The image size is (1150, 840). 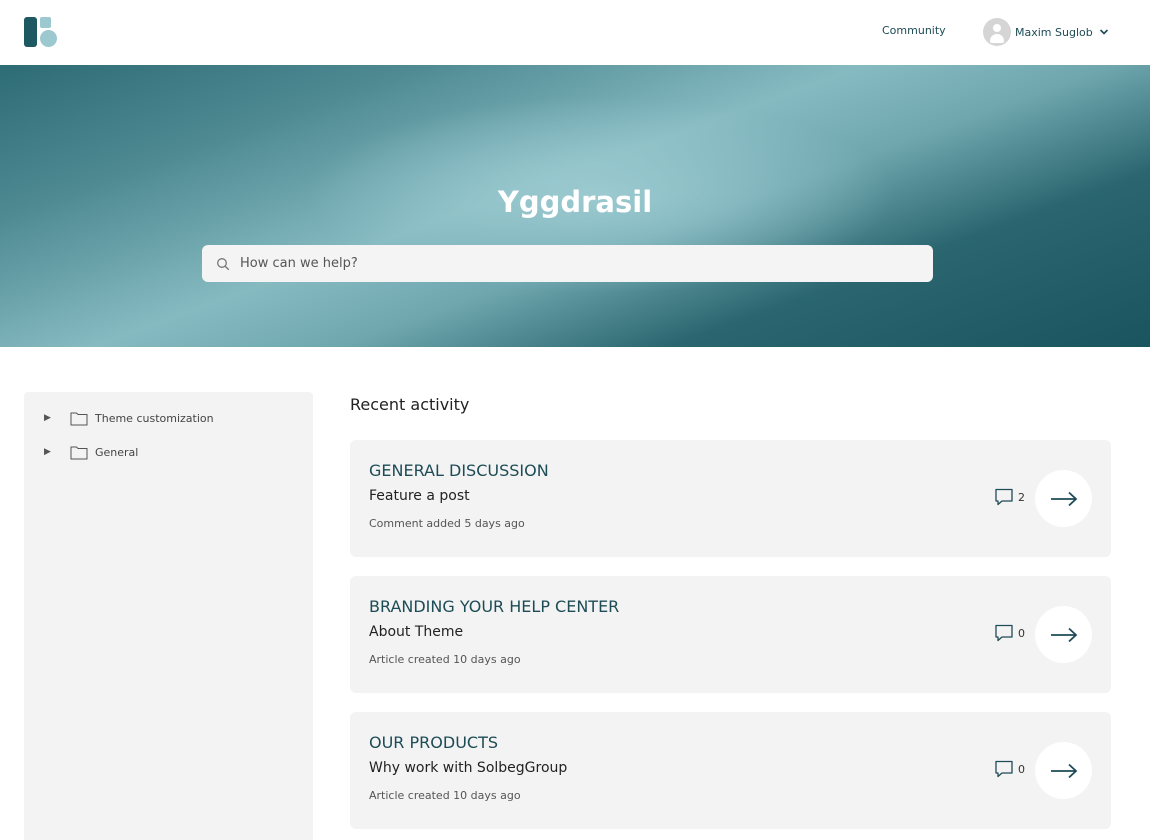 I want to click on brand-logo, so click(x=41, y=32).